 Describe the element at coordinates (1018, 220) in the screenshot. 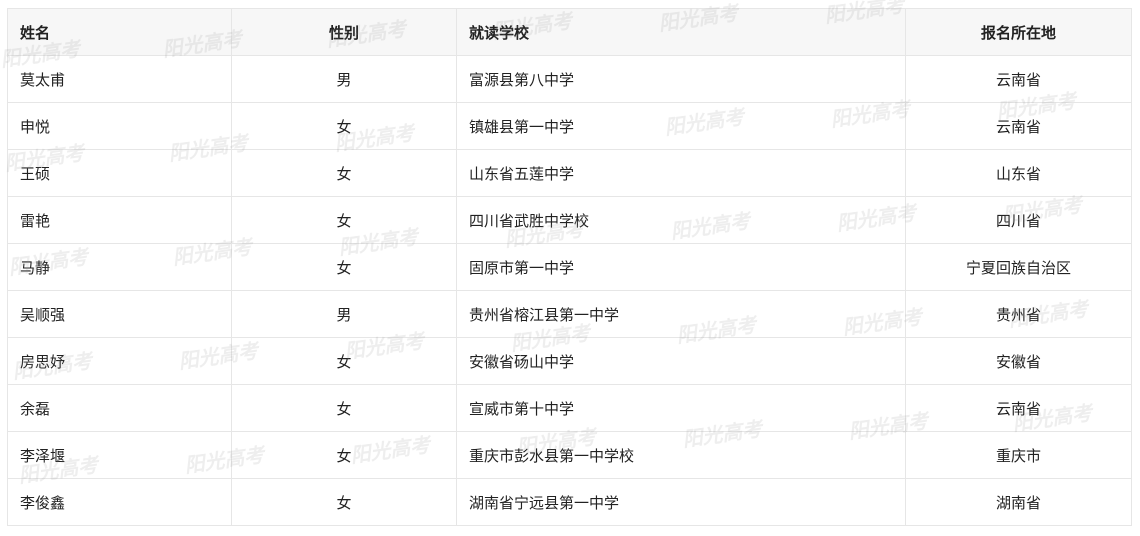

I see `cell-place: 四川省` at that location.